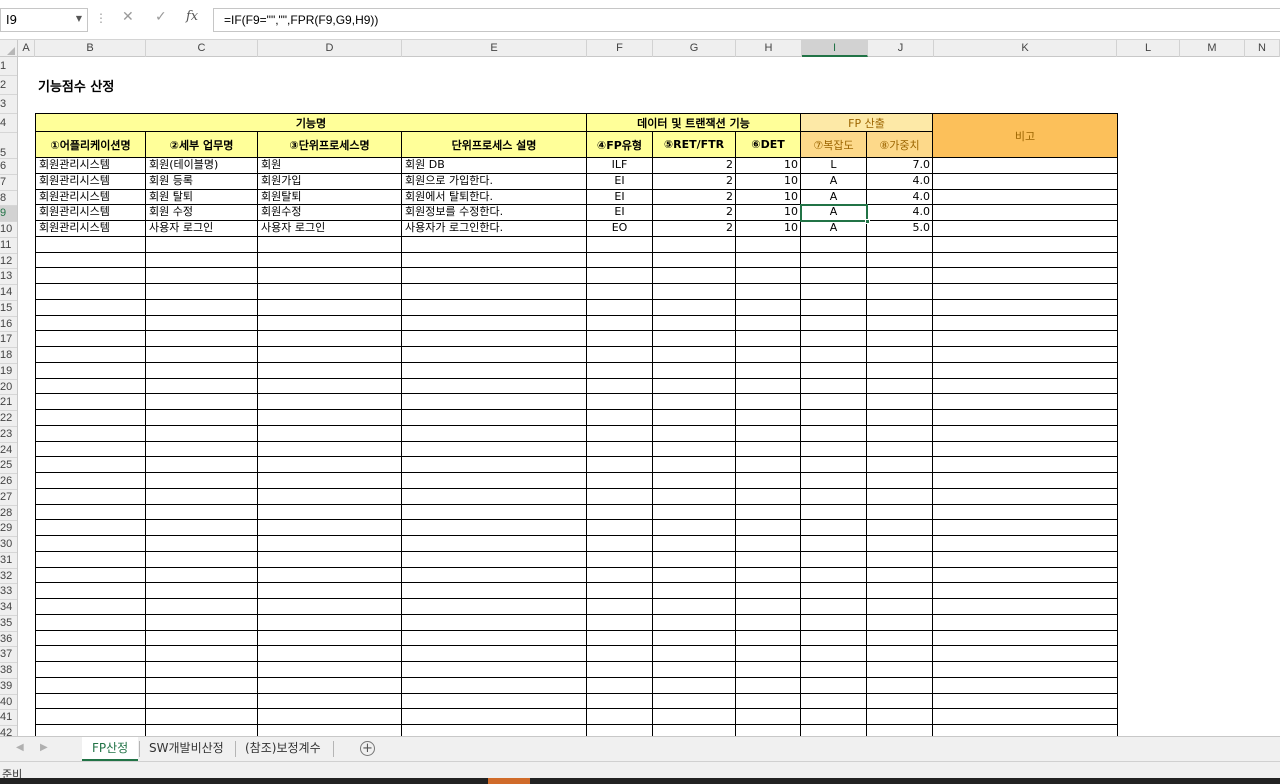 Image resolution: width=1280 pixels, height=784 pixels. I want to click on cell-process: 사용자 로그인, so click(330, 229).